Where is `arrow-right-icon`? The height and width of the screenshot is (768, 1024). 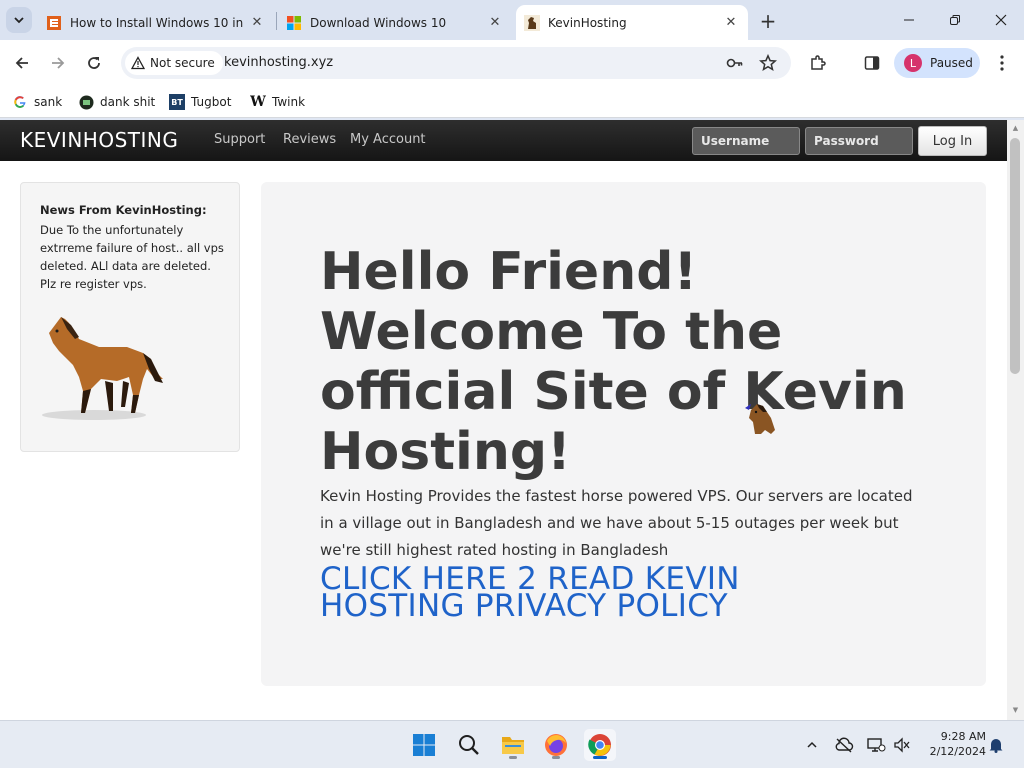 arrow-right-icon is located at coordinates (58, 63).